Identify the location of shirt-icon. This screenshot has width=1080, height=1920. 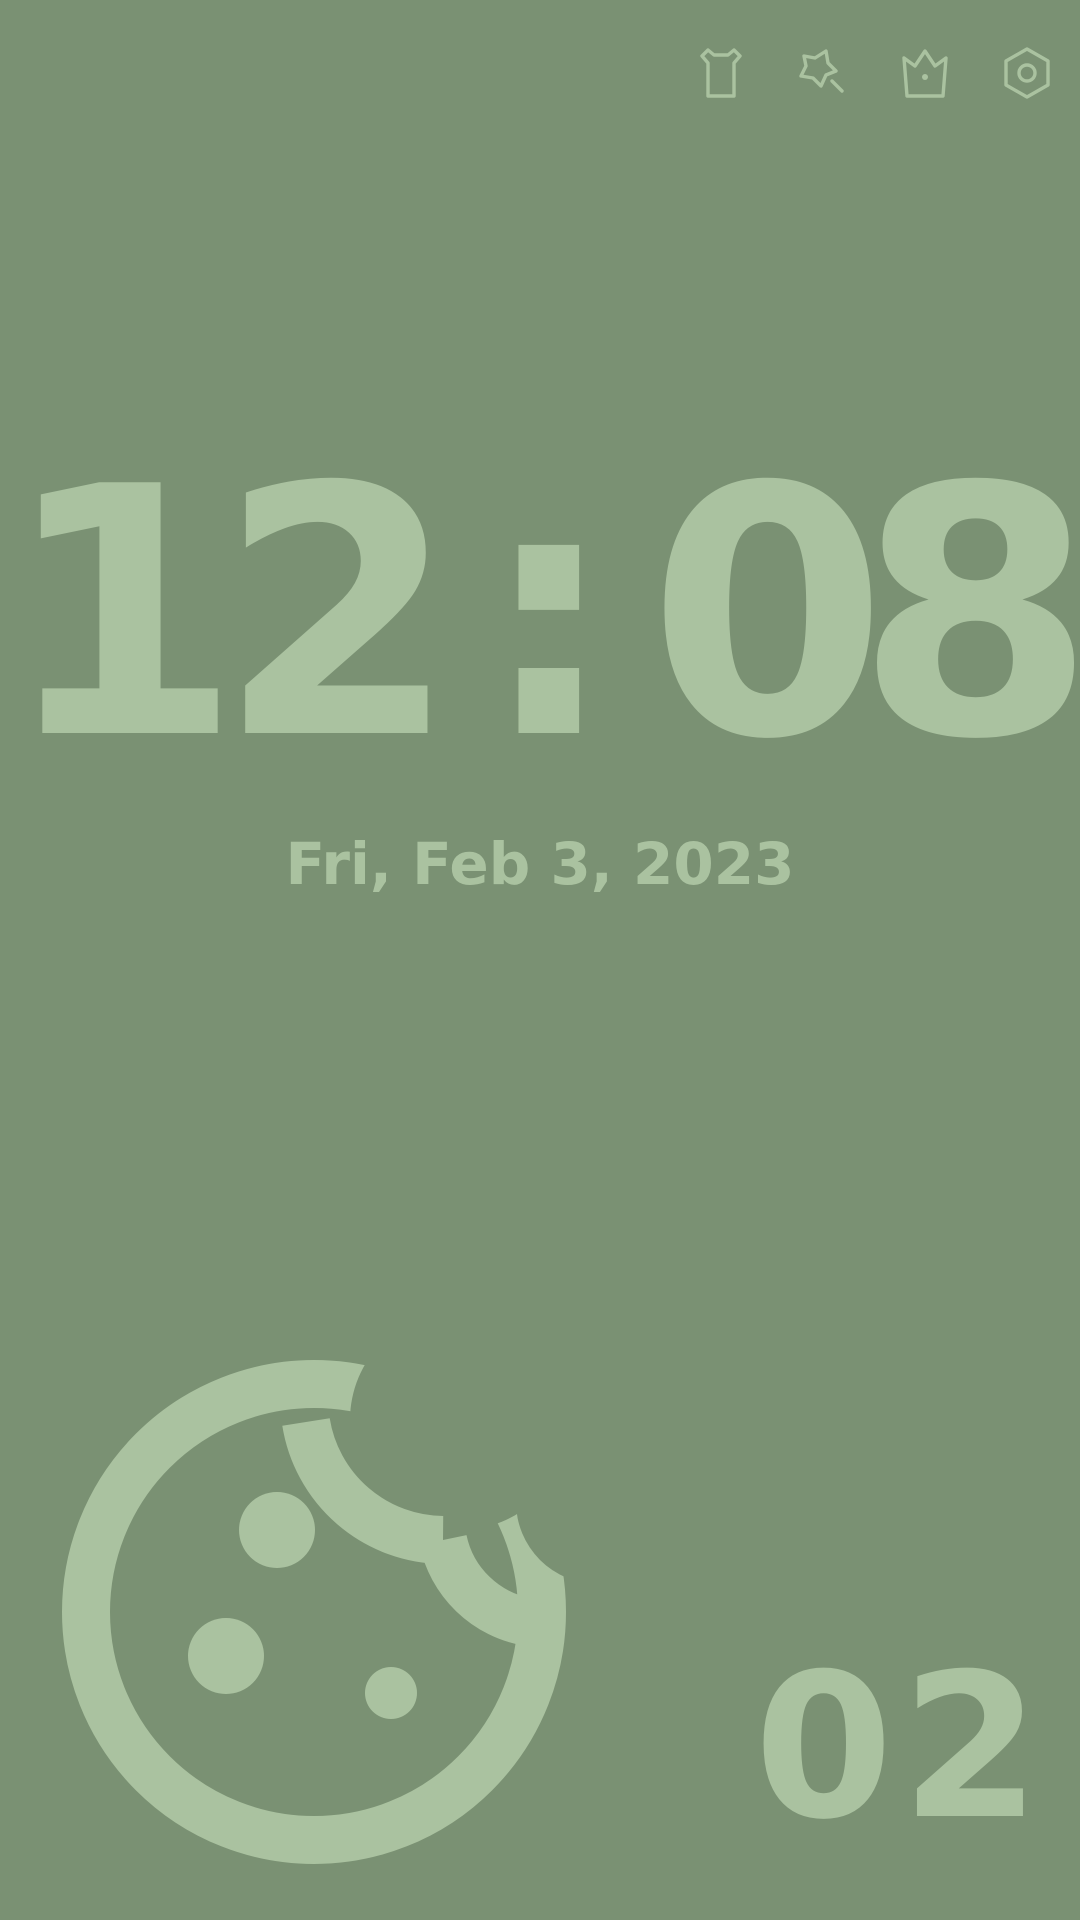
(721, 73).